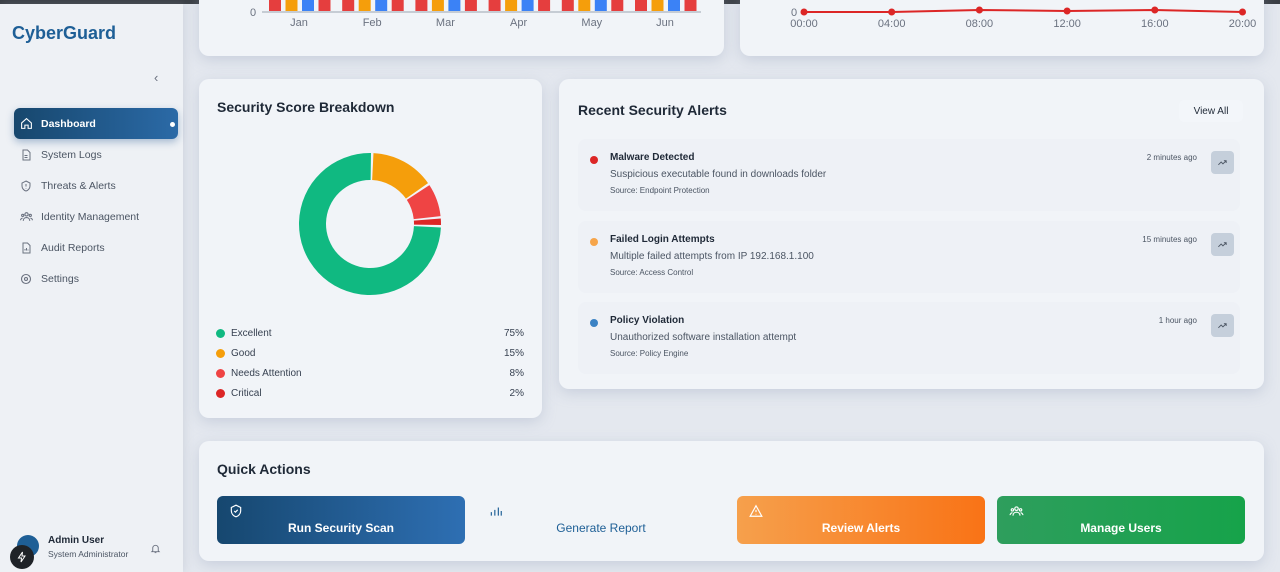  What do you see at coordinates (513, 353) in the screenshot?
I see `legend-percent: 15%` at bounding box center [513, 353].